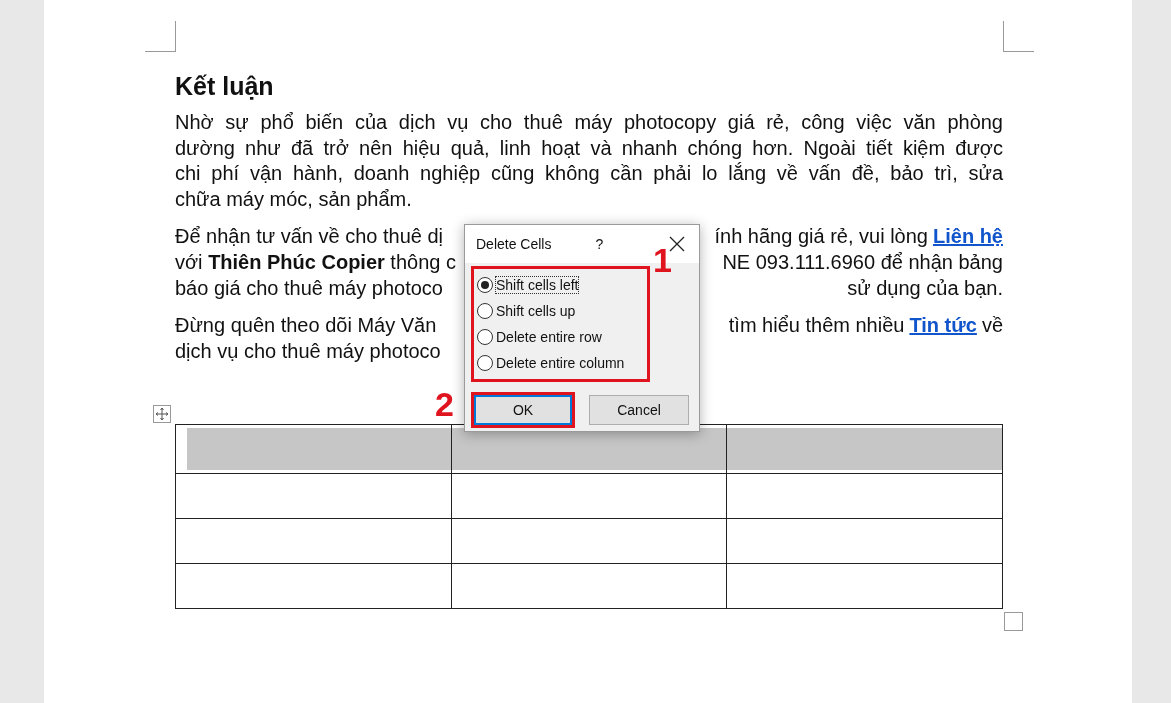  What do you see at coordinates (968, 237) in the screenshot?
I see `hyperlink: Liên hệ` at bounding box center [968, 237].